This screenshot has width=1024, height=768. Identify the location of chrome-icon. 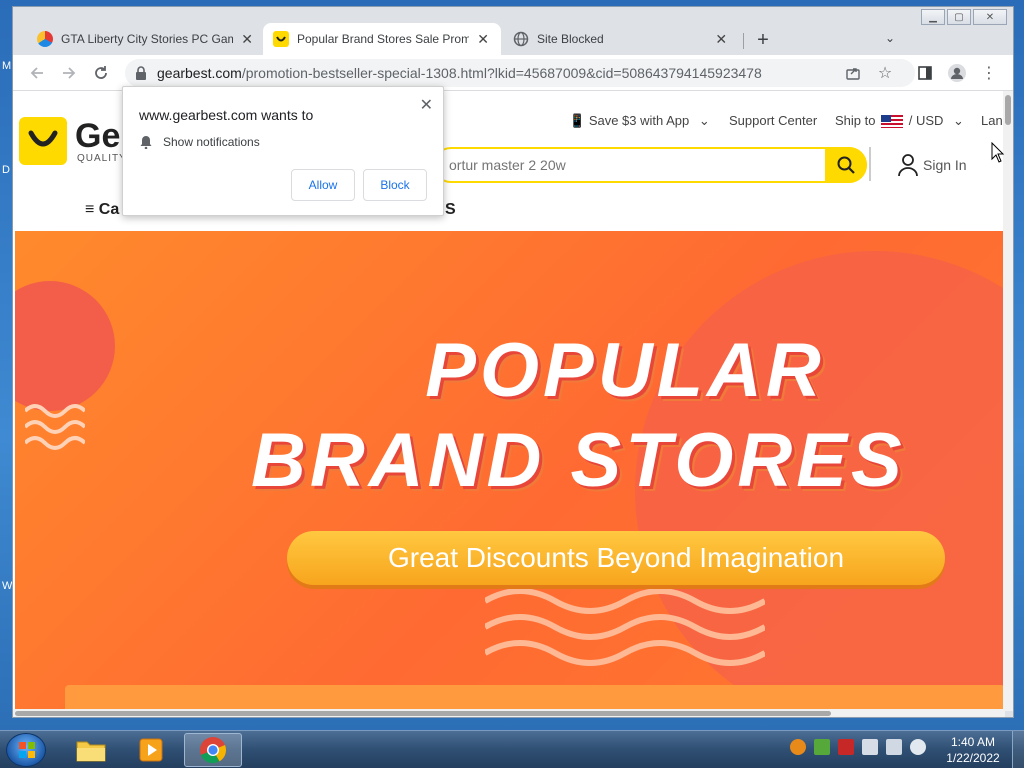
(213, 750).